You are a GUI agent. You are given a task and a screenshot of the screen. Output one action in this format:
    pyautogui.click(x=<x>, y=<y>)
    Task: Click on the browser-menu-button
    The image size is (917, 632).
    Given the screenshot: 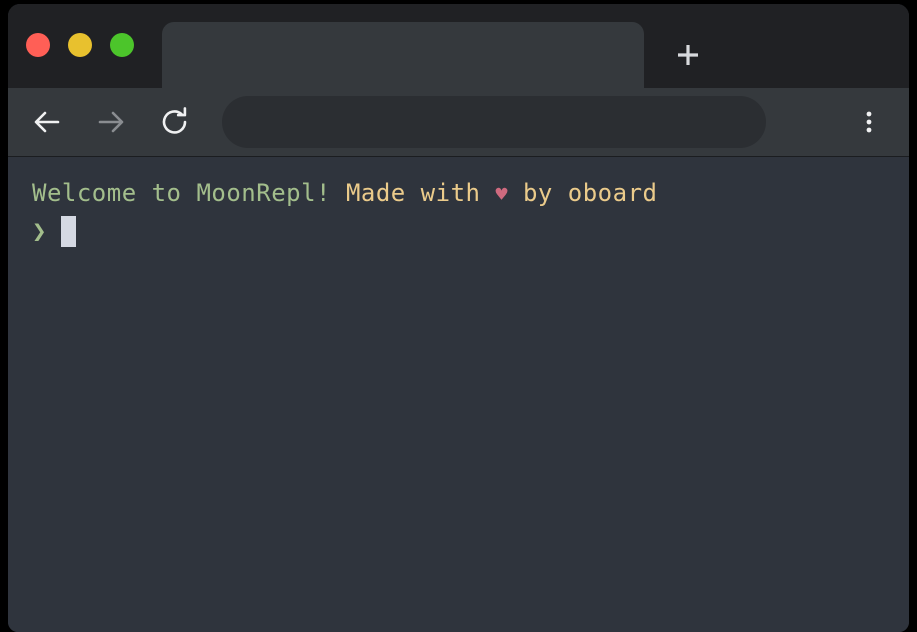 What is the action you would take?
    pyautogui.click(x=869, y=122)
    